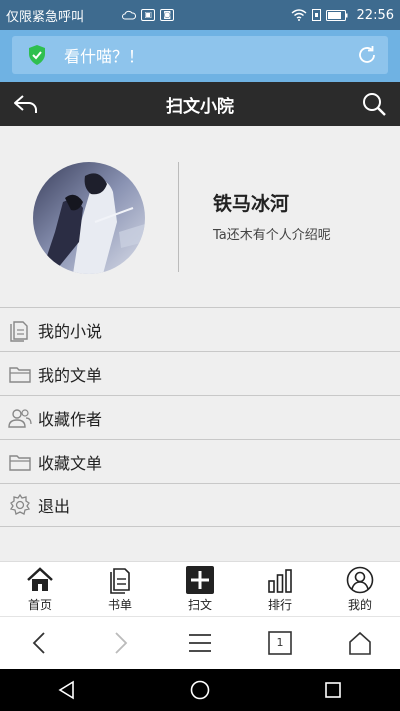  I want to click on browser-search-box: 看什喵？！, so click(200, 55).